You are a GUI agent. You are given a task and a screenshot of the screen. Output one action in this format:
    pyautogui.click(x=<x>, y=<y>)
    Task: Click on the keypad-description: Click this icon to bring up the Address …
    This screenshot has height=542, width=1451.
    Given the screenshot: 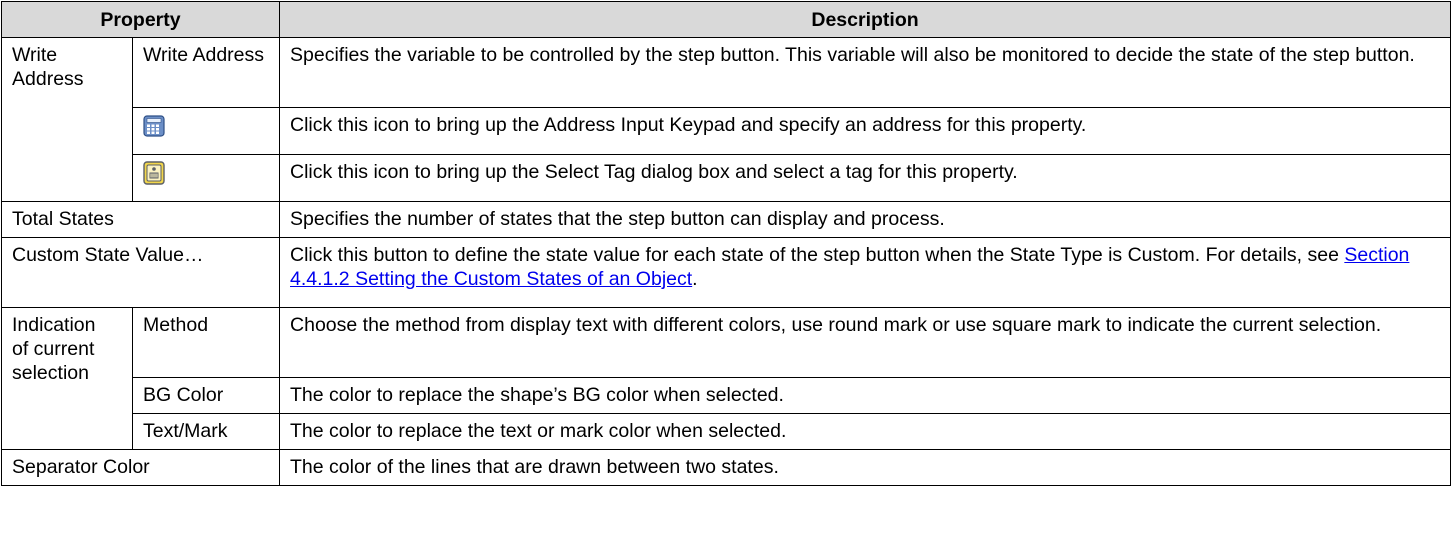 What is the action you would take?
    pyautogui.click(x=865, y=131)
    